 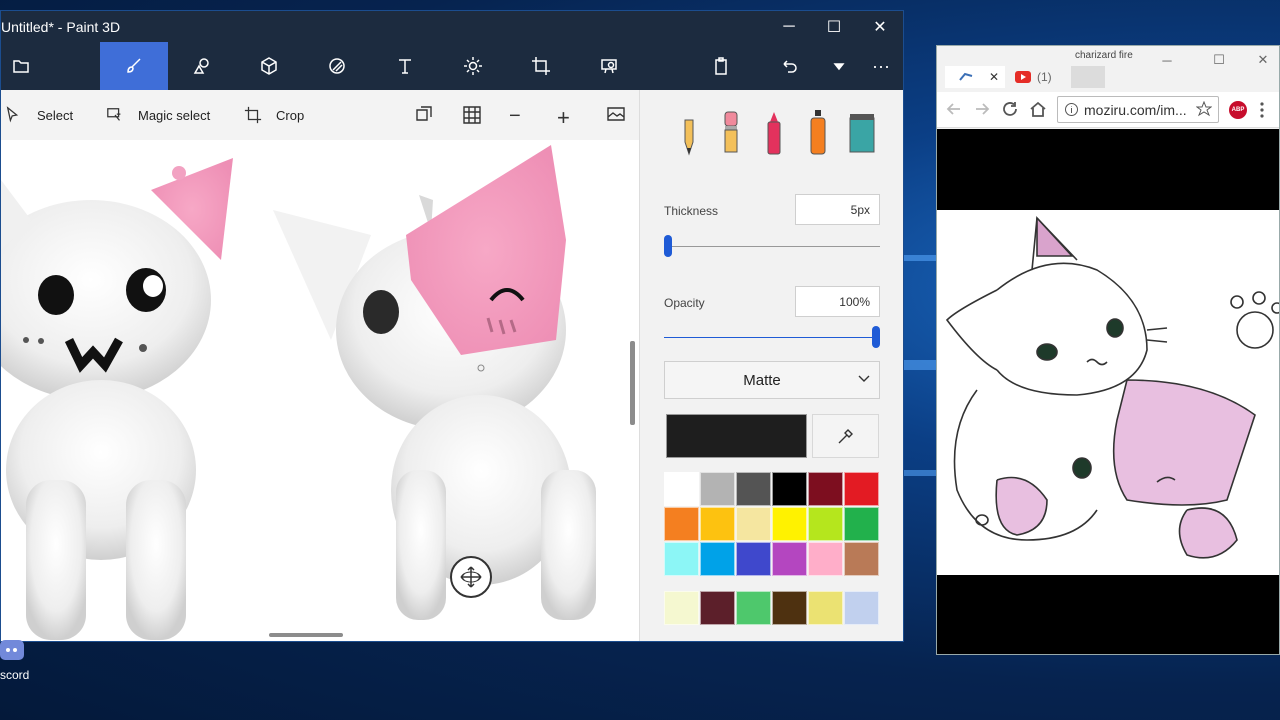 I want to click on rotate-gizmo, so click(x=471, y=577).